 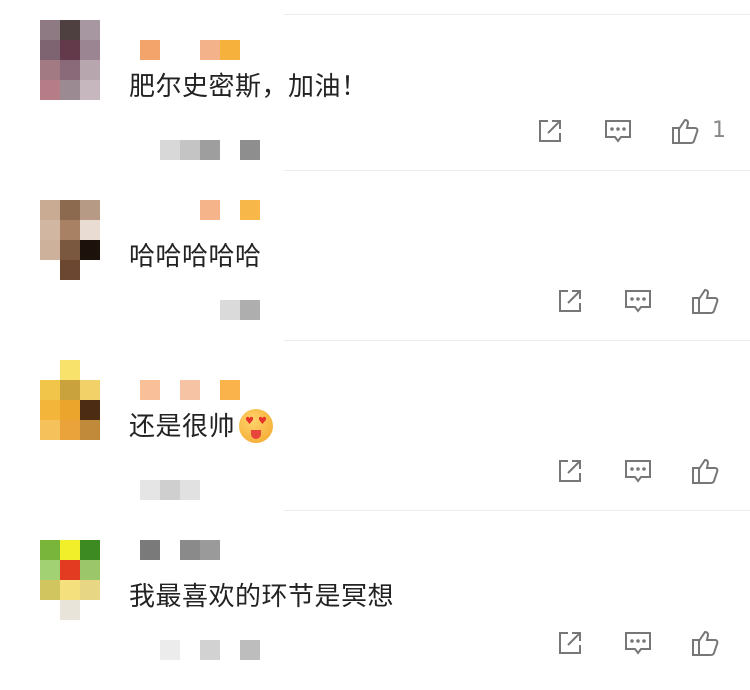 I want to click on comment-text: 我最喜欢的环节是冥想, so click(x=262, y=597).